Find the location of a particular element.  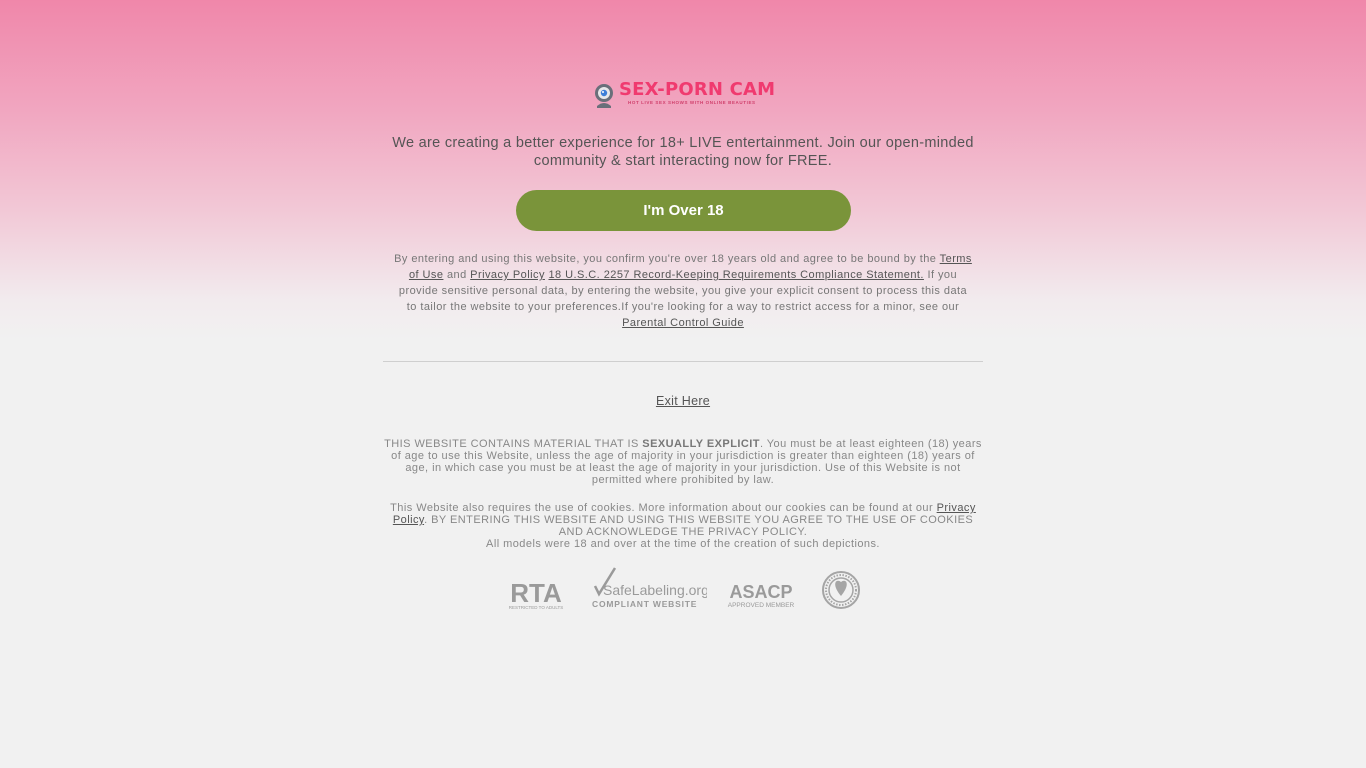

warning-prefix: THIS WEBSITE CONTAINS MATERIAL THAT IS is located at coordinates (511, 444).